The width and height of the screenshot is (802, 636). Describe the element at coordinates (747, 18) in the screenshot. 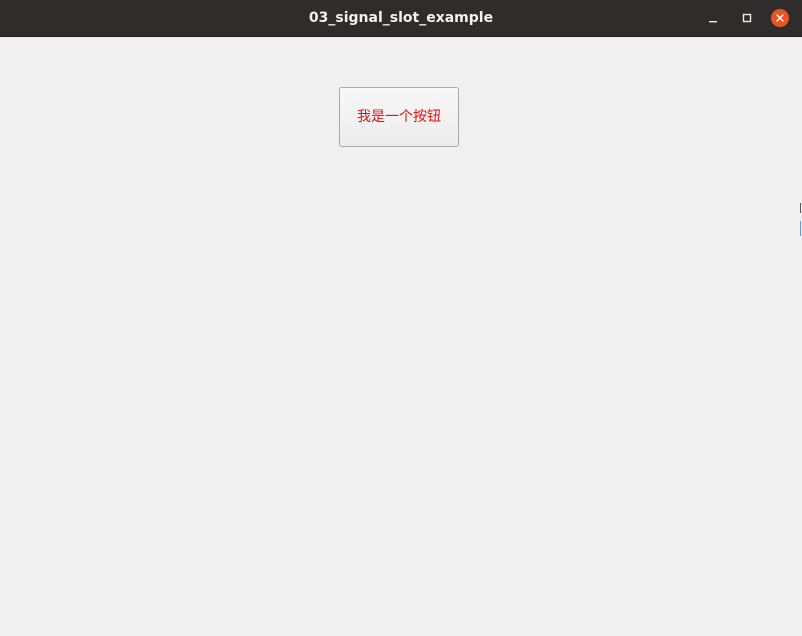

I see `maximize-icon` at that location.